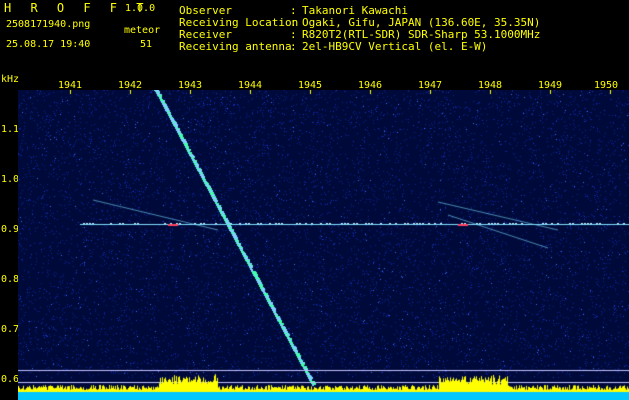 Image resolution: width=629 pixels, height=400 pixels. Describe the element at coordinates (10, 129) in the screenshot. I see `freq-tick: 1.1` at that location.